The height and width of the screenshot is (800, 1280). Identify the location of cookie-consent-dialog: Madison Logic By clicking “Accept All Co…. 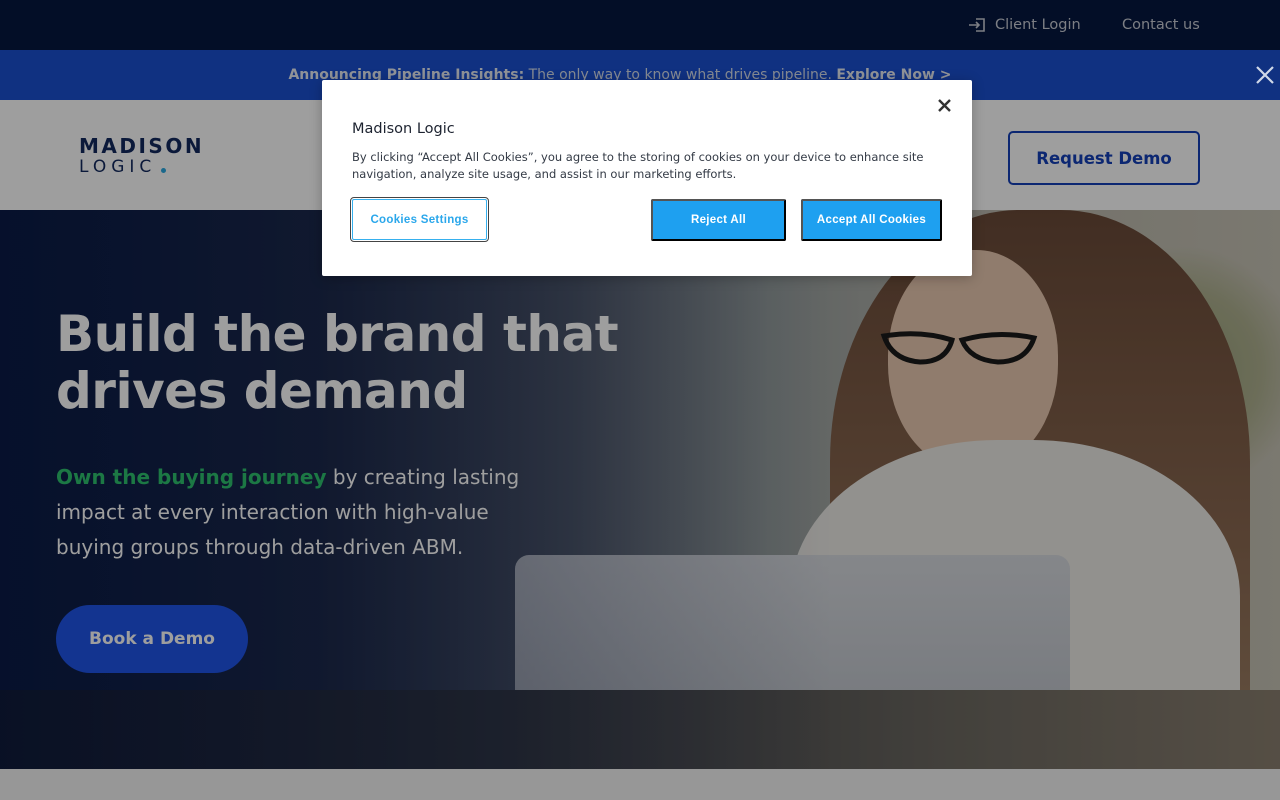
(647, 178).